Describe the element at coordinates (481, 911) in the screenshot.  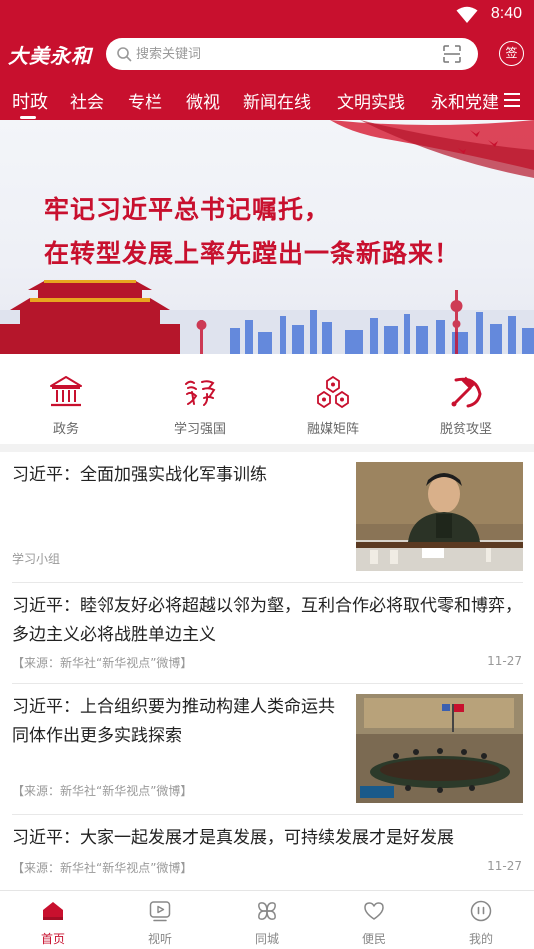
I see `profile-icon` at that location.